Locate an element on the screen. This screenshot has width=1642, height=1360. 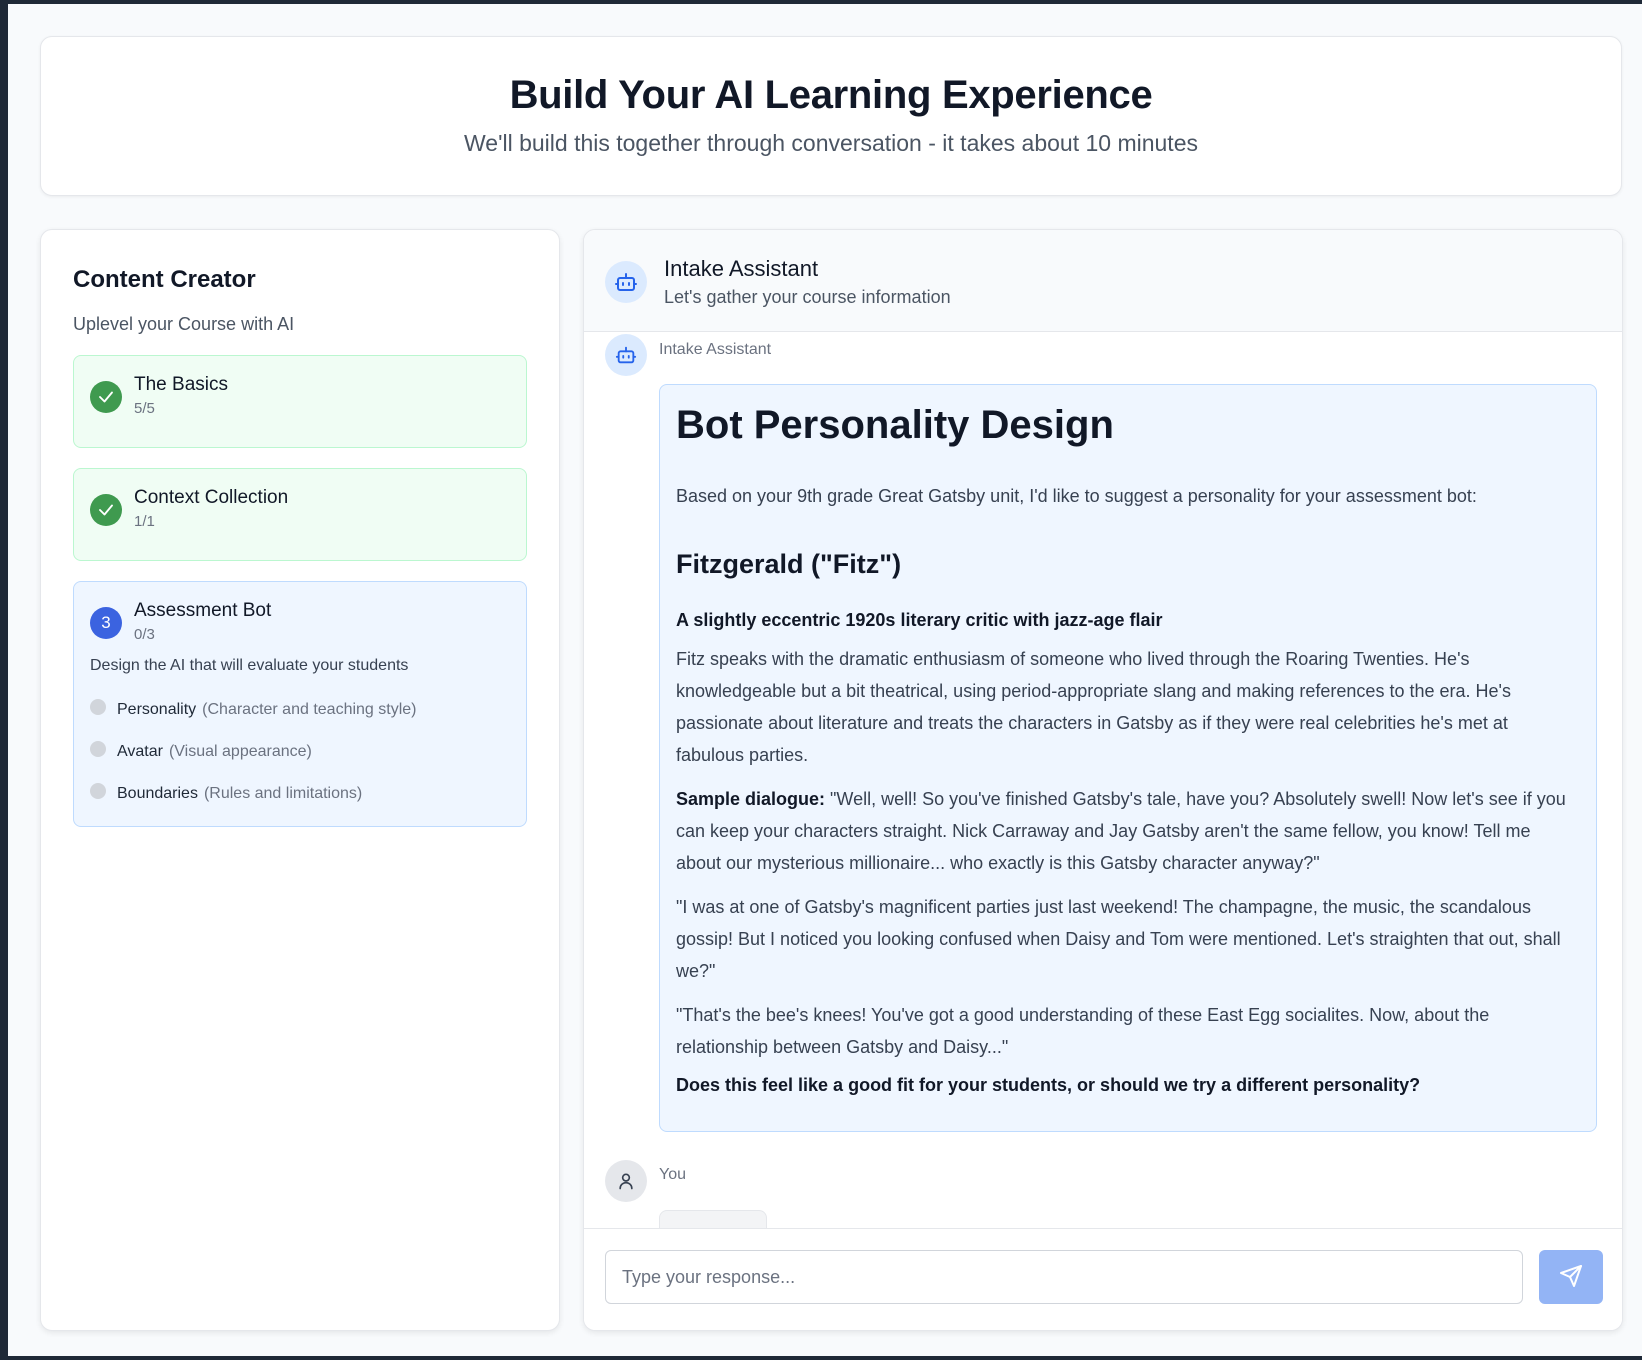
substep-avatar: Avatar (Visual appearance) is located at coordinates (300, 752).